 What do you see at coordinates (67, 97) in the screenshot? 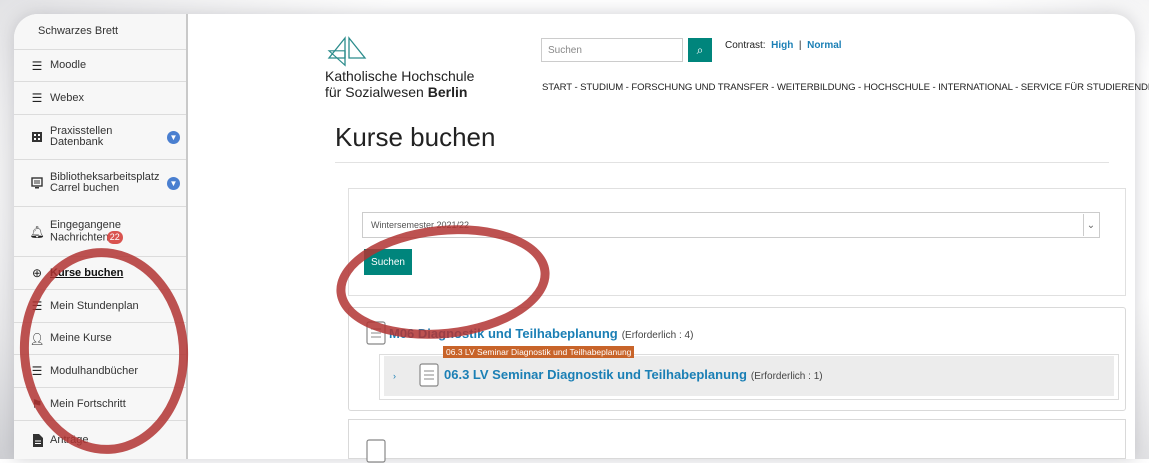
I see `sidebar-item-label: Webex` at bounding box center [67, 97].